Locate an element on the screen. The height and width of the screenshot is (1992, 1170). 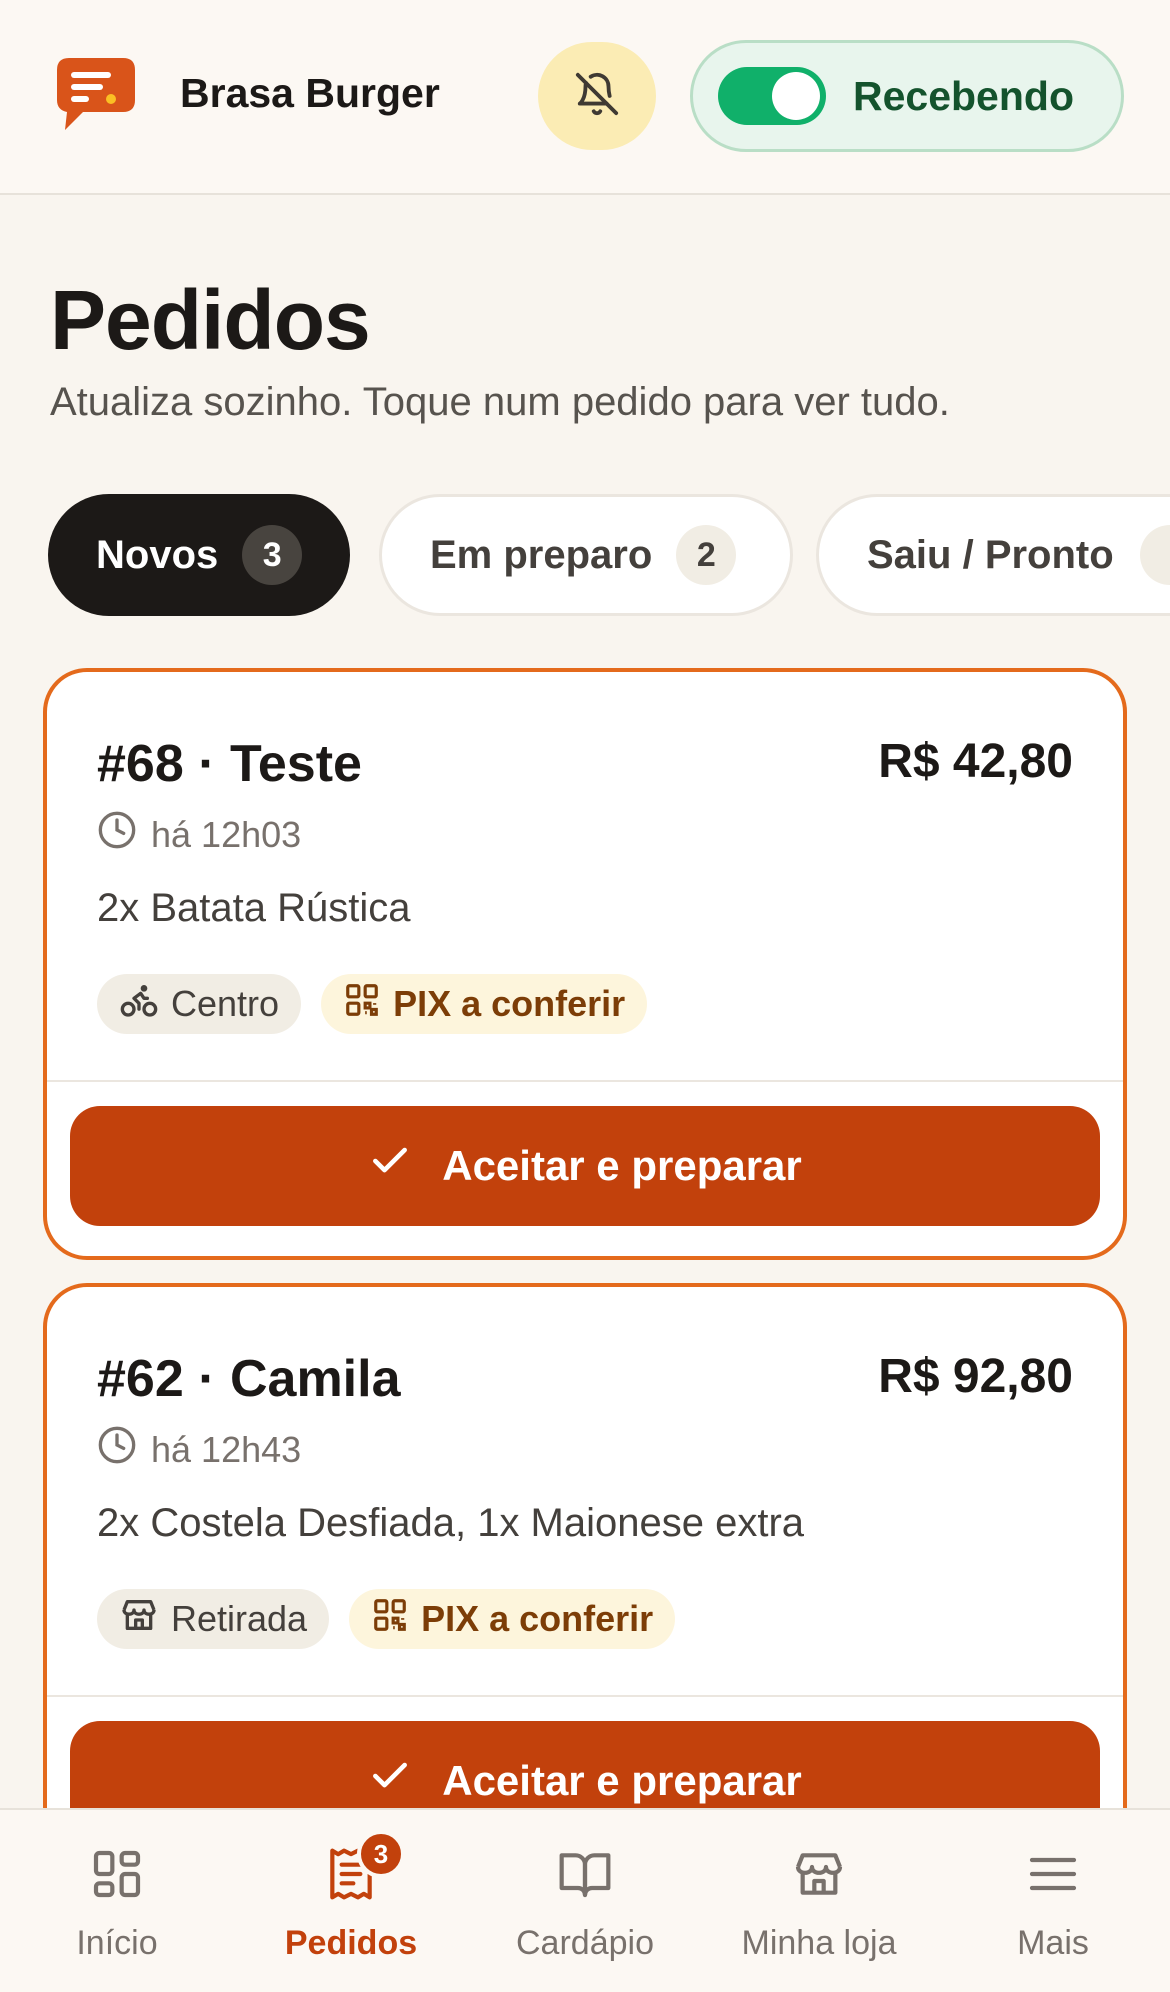
nav-item-inicio: Início is located at coordinates (117, 1901).